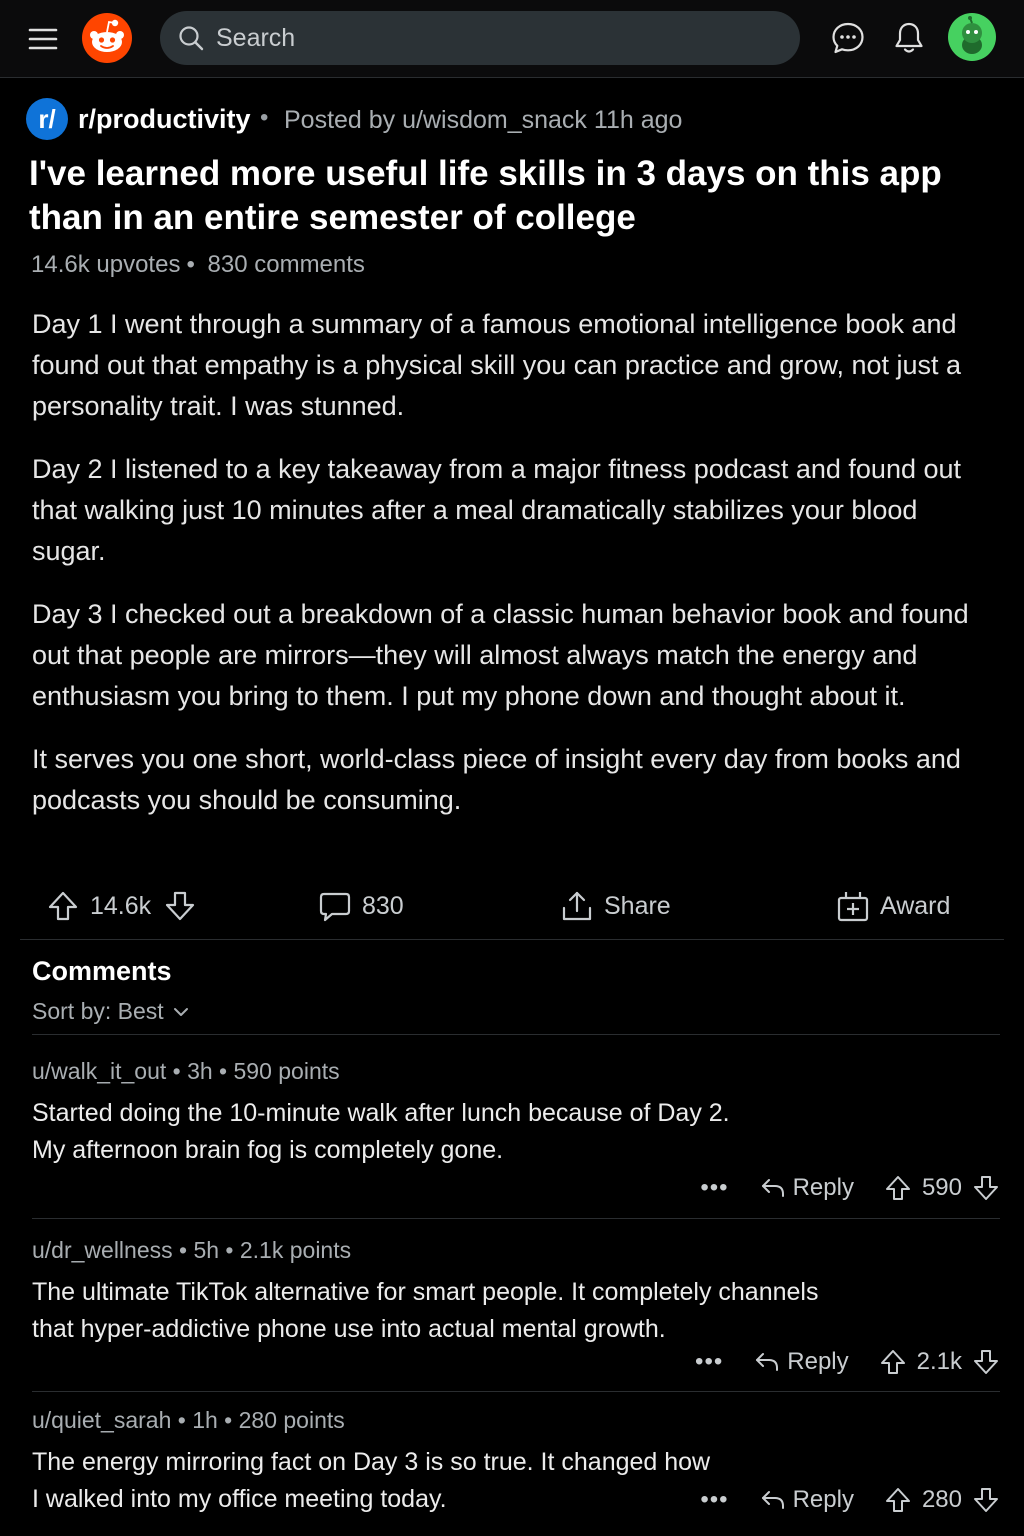 The image size is (1024, 1536). Describe the element at coordinates (335, 907) in the screenshot. I see `comment-bubble-icon` at that location.